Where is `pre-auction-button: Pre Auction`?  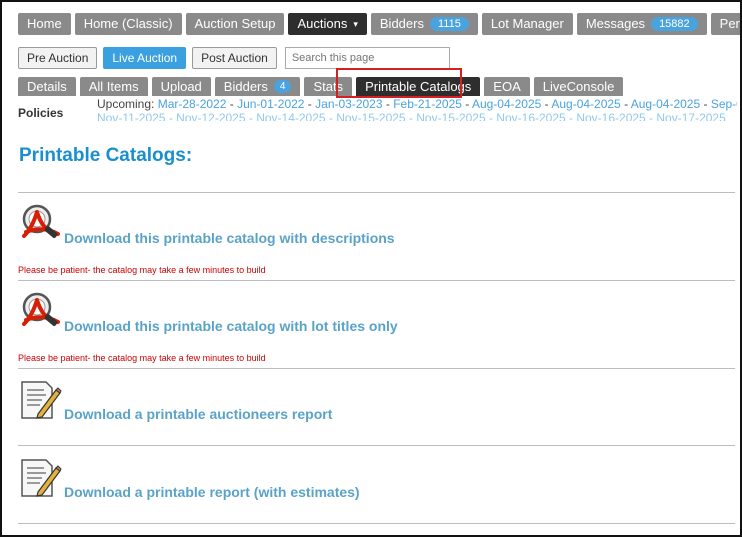 pre-auction-button: Pre Auction is located at coordinates (58, 58).